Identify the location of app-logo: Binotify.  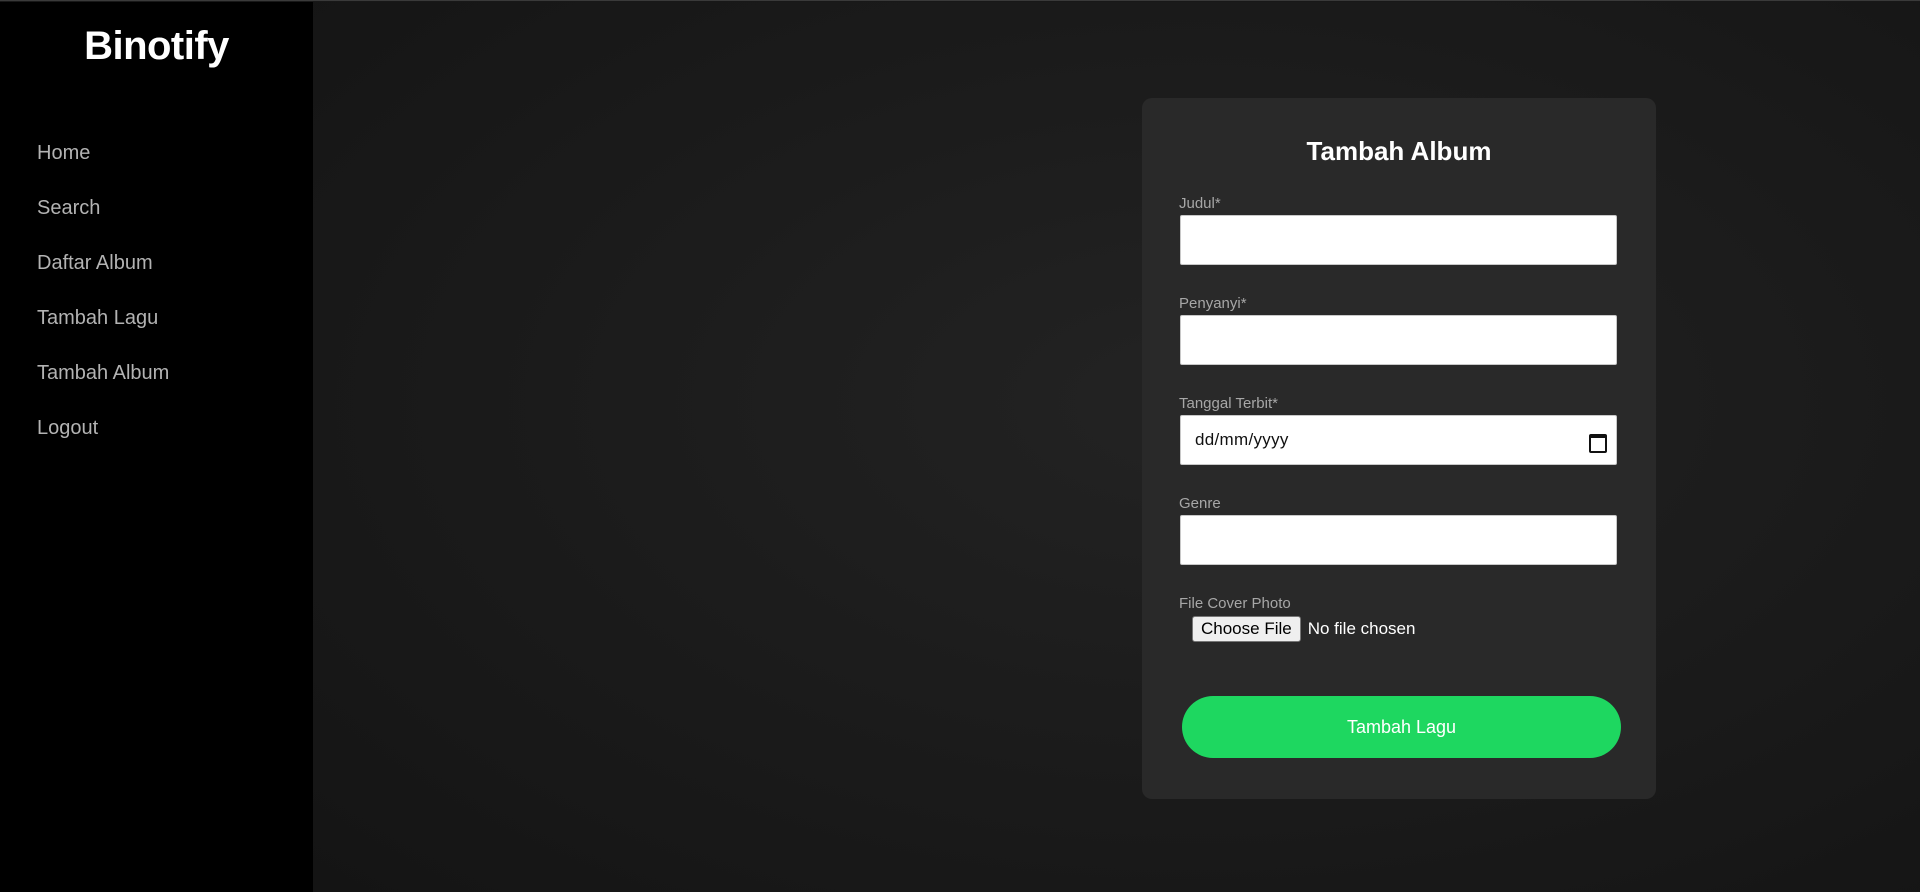
(156, 46).